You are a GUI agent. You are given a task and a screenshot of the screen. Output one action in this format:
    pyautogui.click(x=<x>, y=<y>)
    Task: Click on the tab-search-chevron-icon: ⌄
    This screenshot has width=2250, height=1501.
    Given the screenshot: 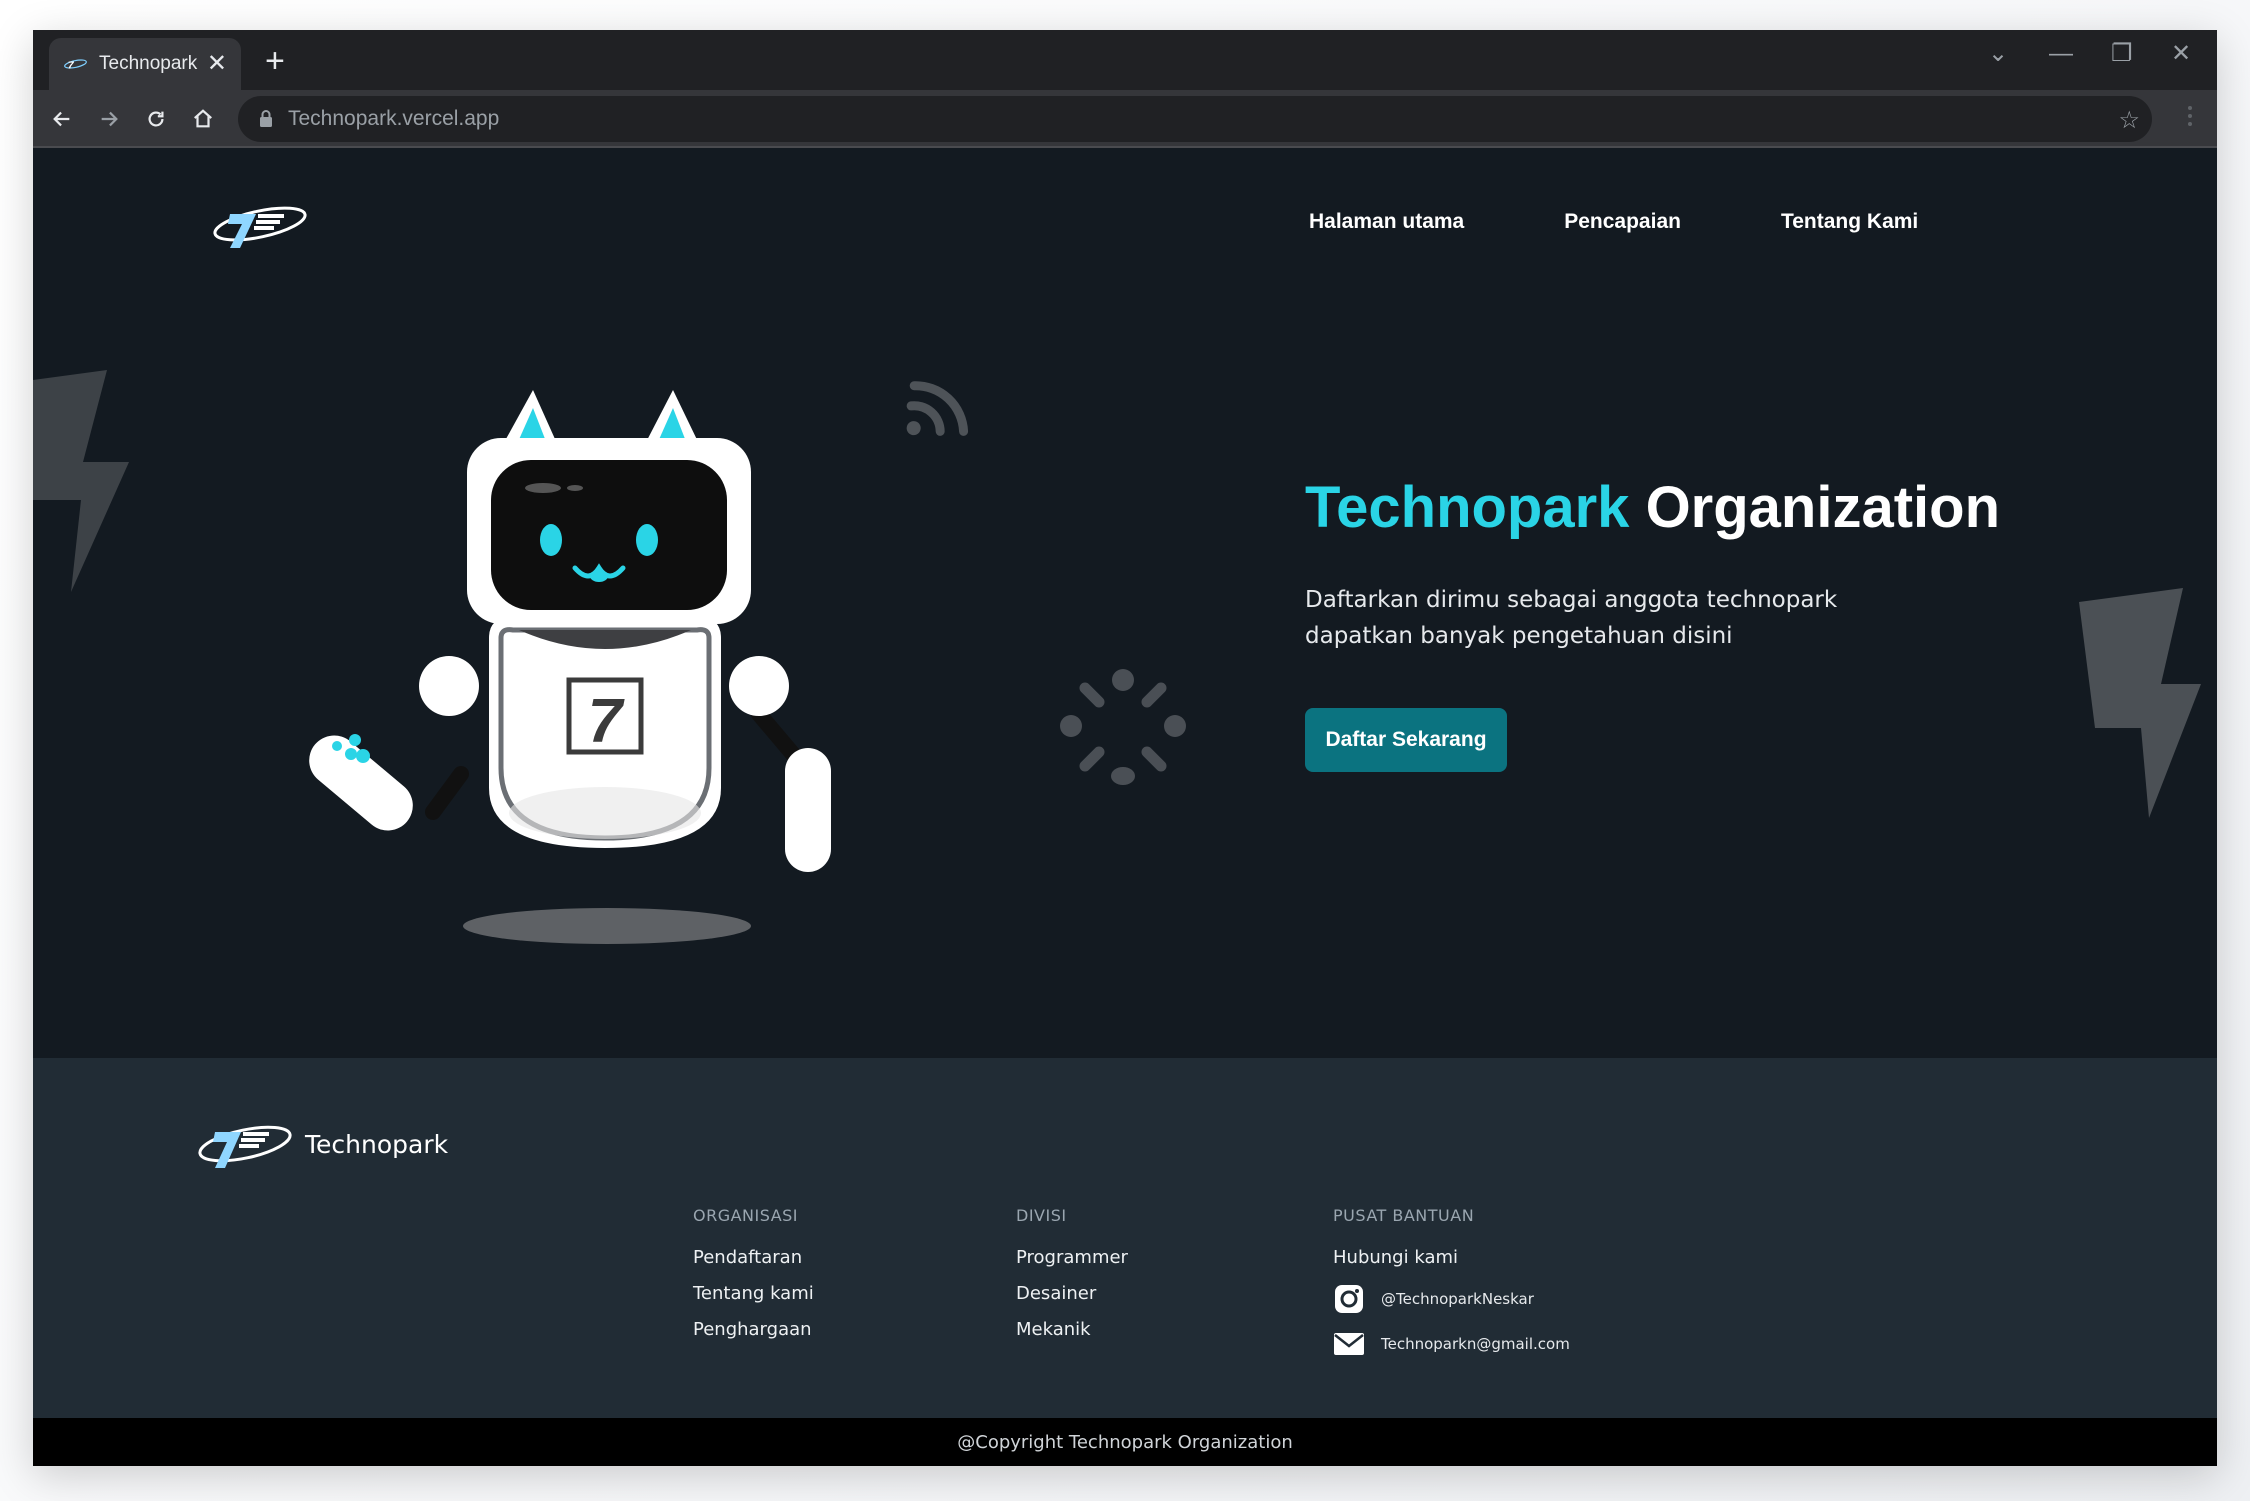 What is the action you would take?
    pyautogui.click(x=1998, y=54)
    